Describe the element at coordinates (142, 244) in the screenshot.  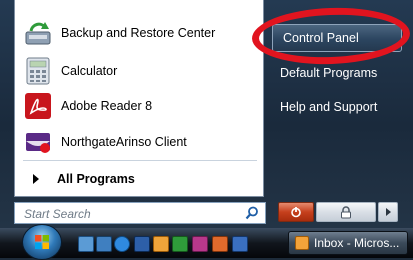
I see `word-icon` at that location.